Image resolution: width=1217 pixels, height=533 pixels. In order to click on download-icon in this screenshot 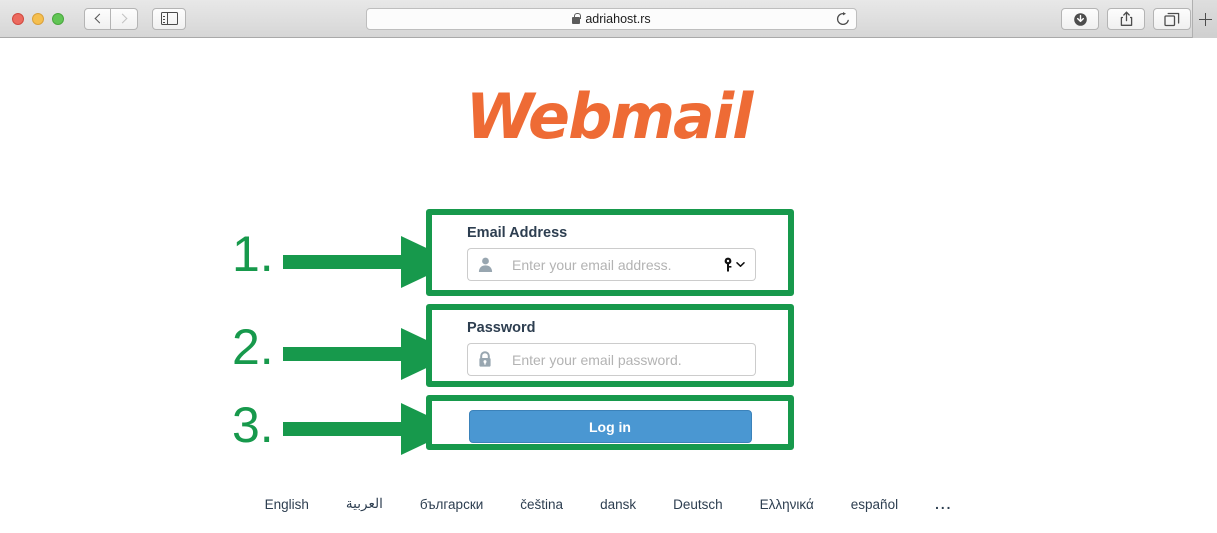, I will do `click(1080, 19)`.